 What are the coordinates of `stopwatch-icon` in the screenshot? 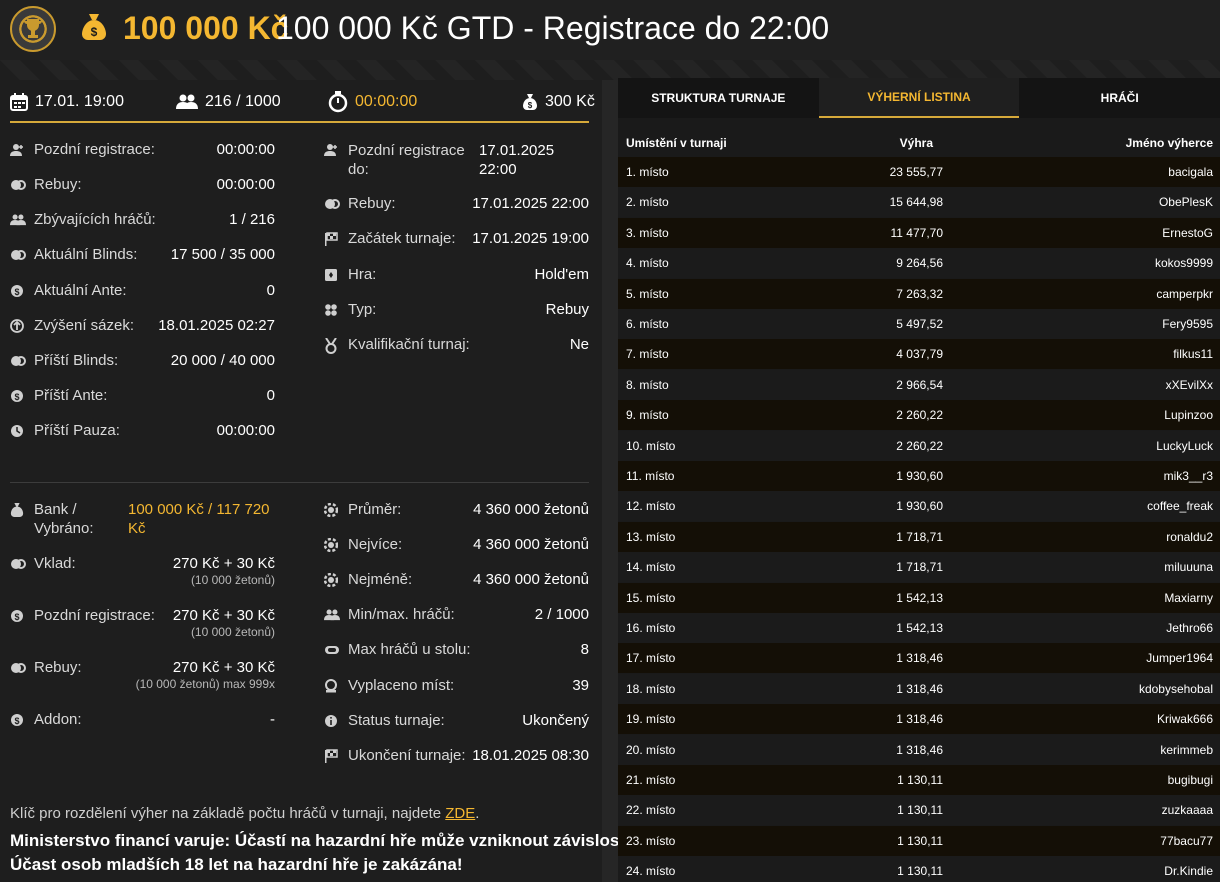 It's located at (338, 102).